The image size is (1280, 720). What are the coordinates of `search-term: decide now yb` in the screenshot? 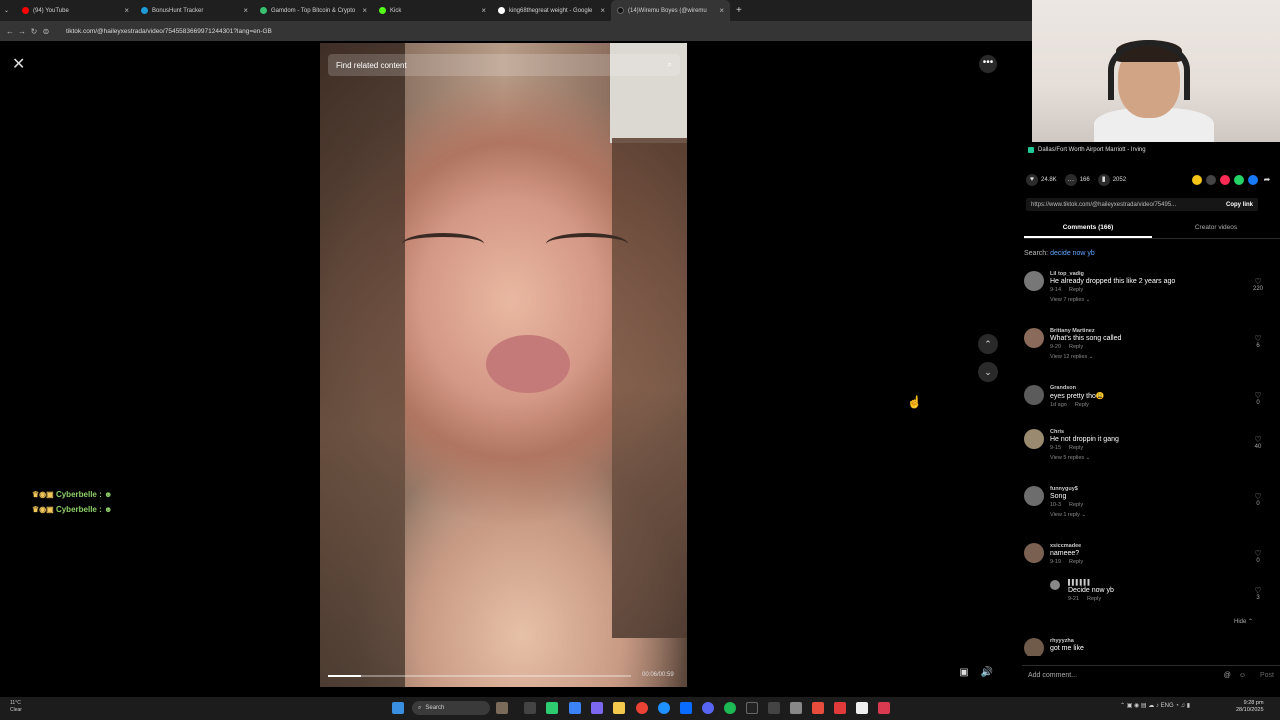 It's located at (1072, 253).